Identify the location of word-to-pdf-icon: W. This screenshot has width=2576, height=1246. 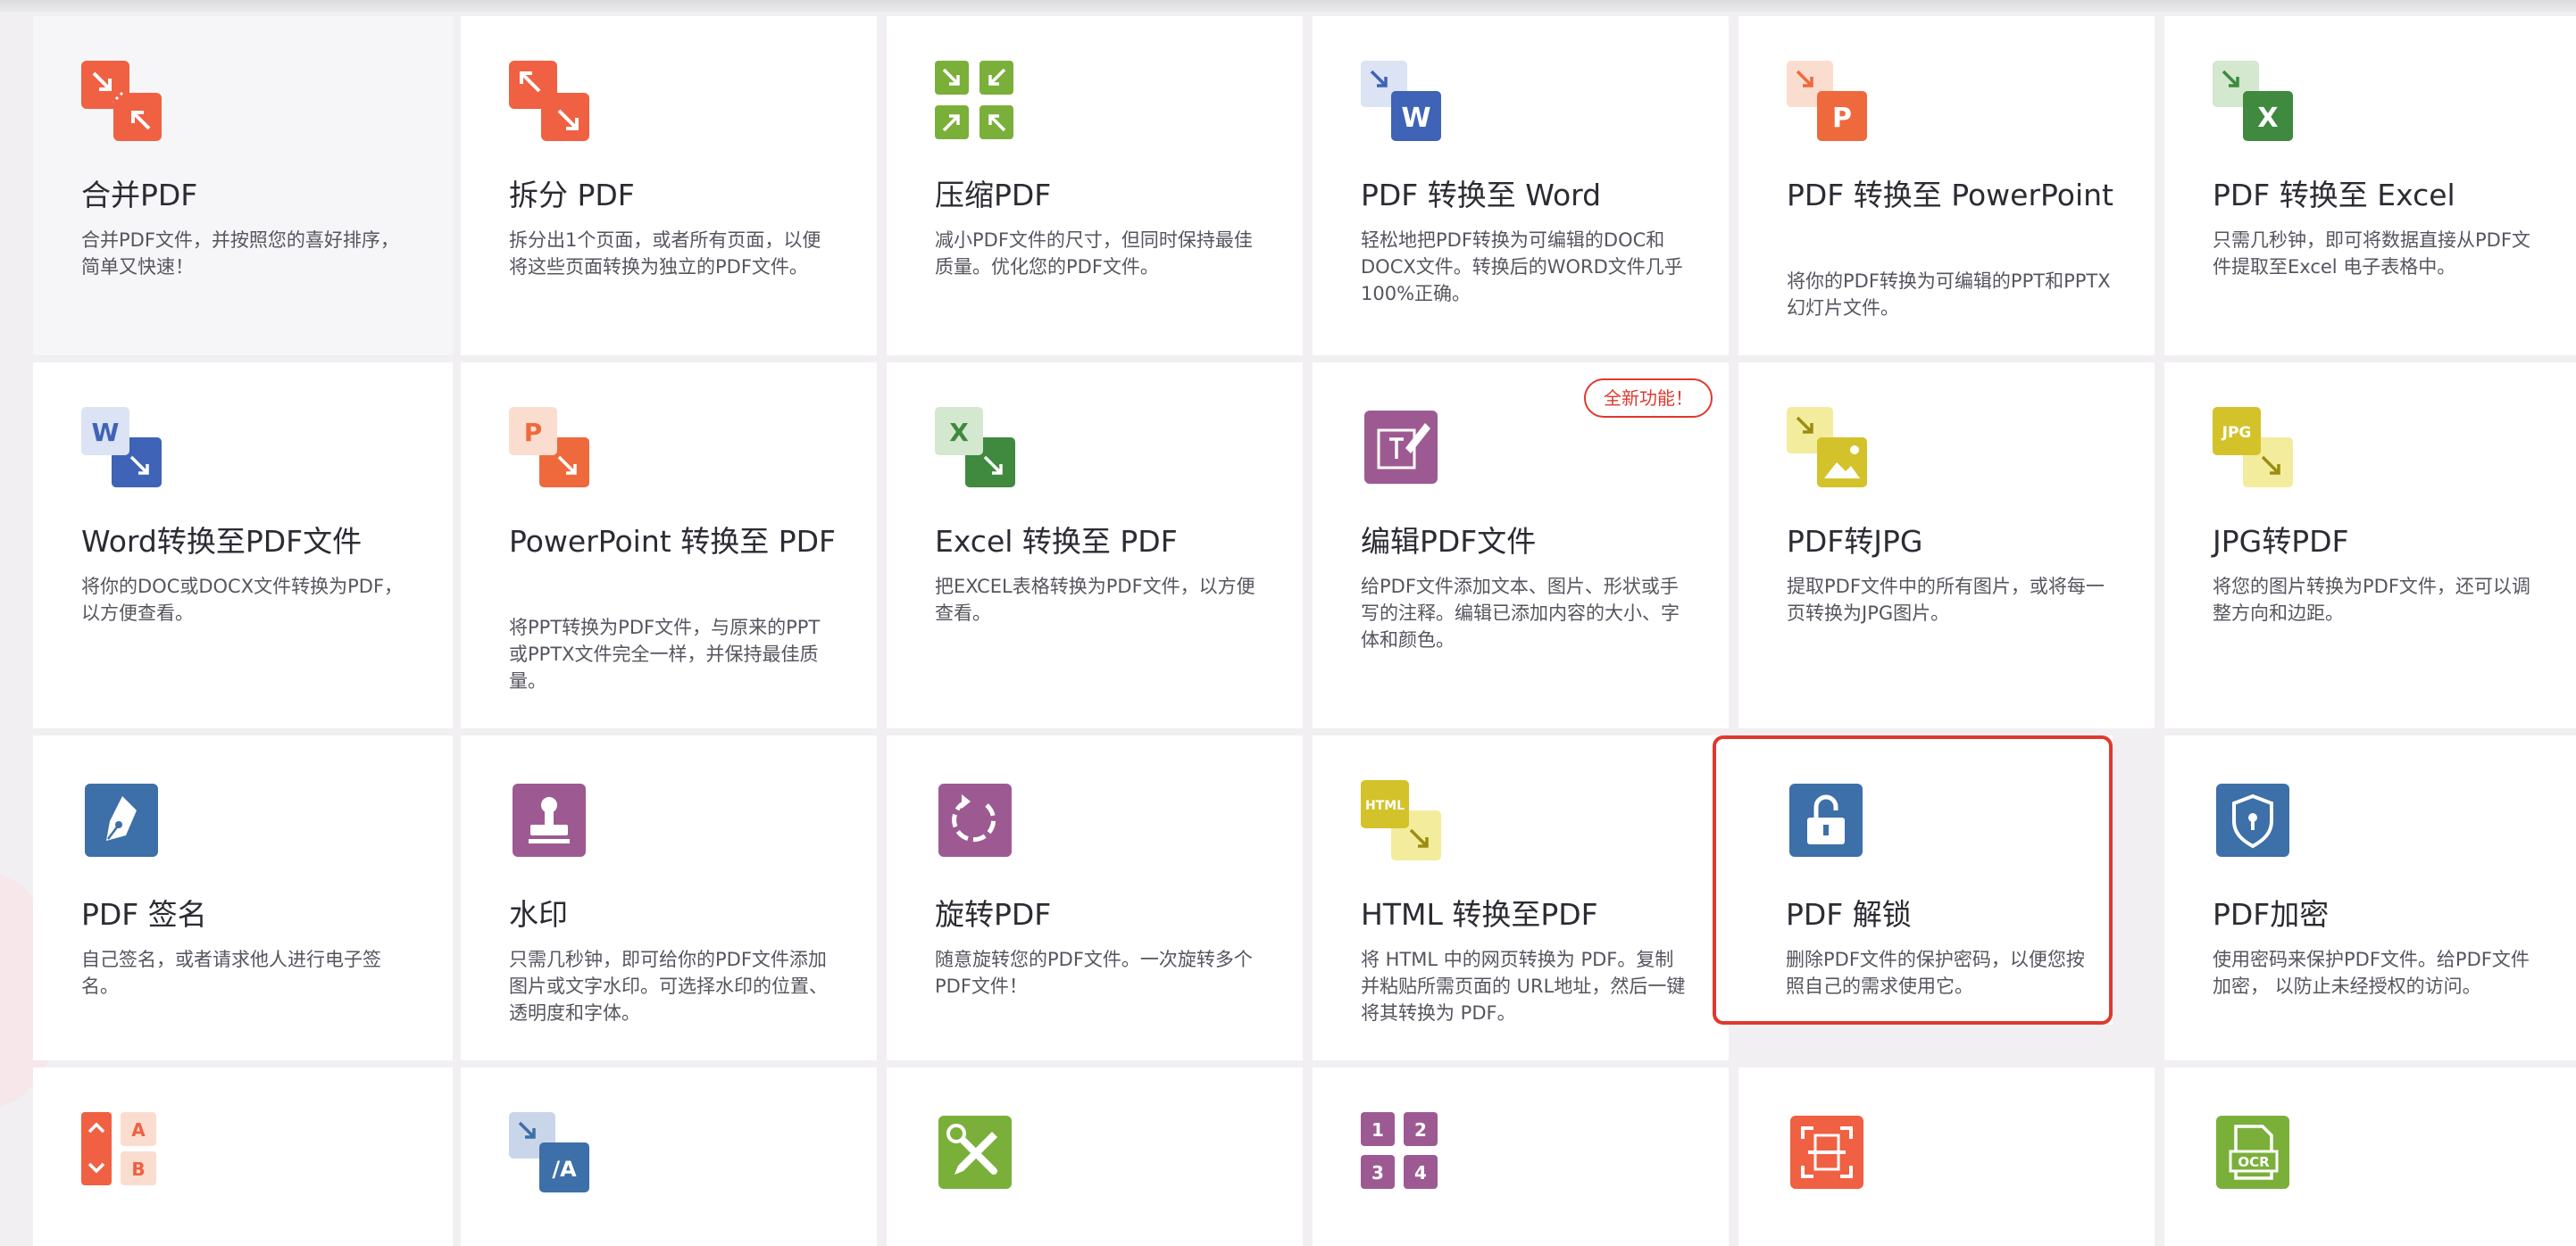
(121, 447).